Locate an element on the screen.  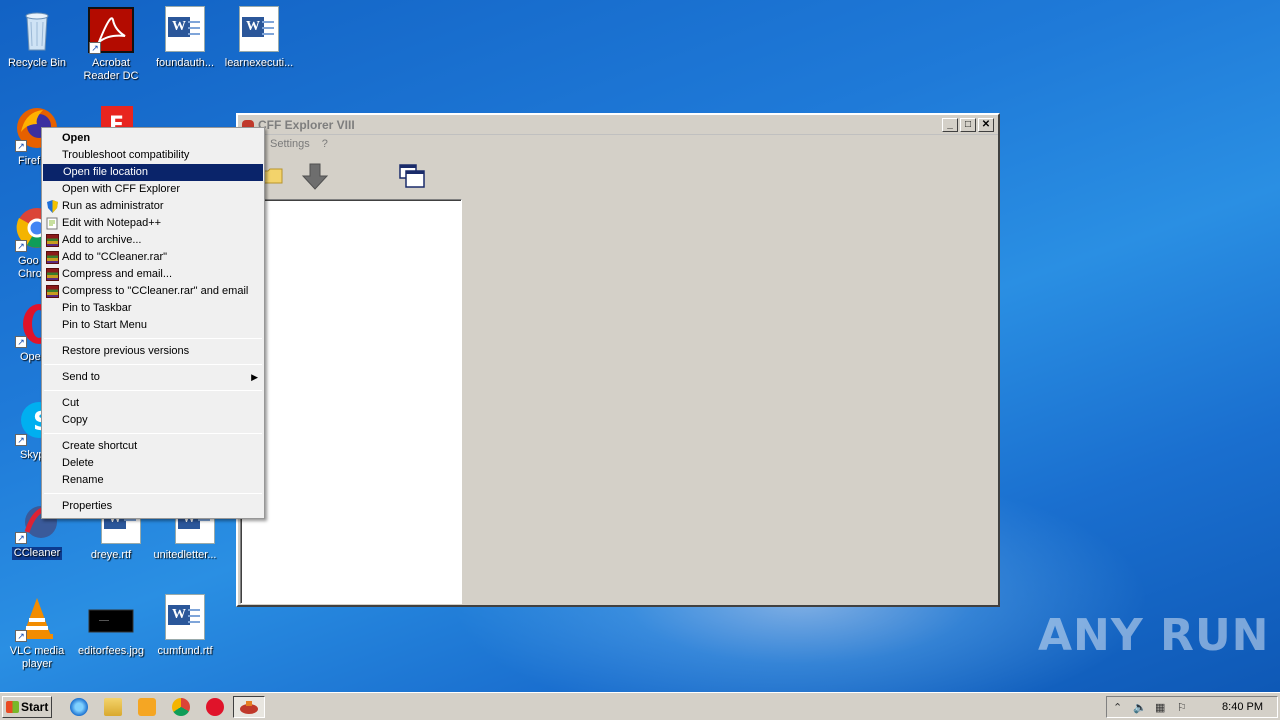
windows-cascade-icon is located at coordinates (413, 176).